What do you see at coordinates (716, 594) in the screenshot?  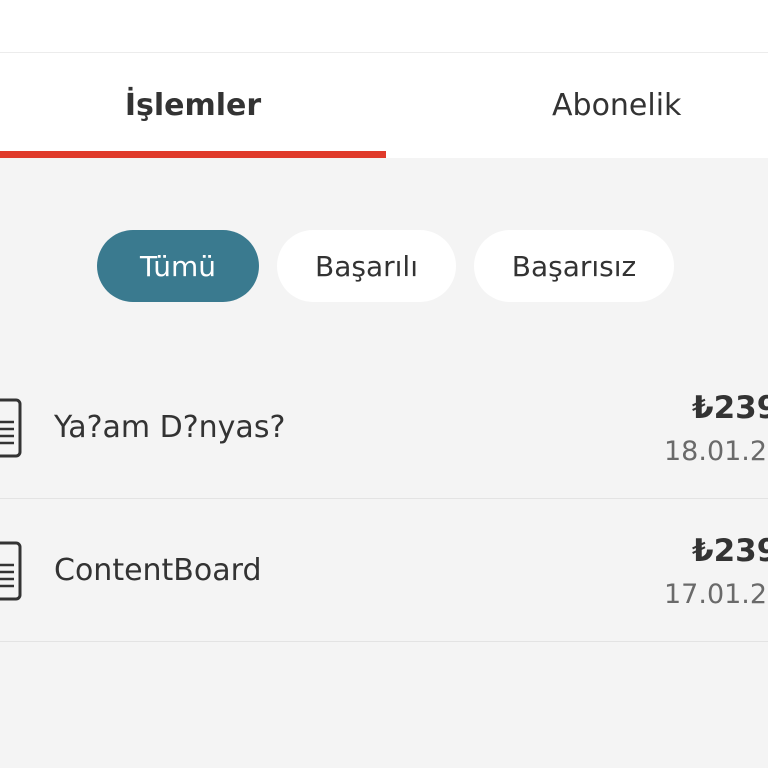 I see `transaction-date: 17.01.20` at bounding box center [716, 594].